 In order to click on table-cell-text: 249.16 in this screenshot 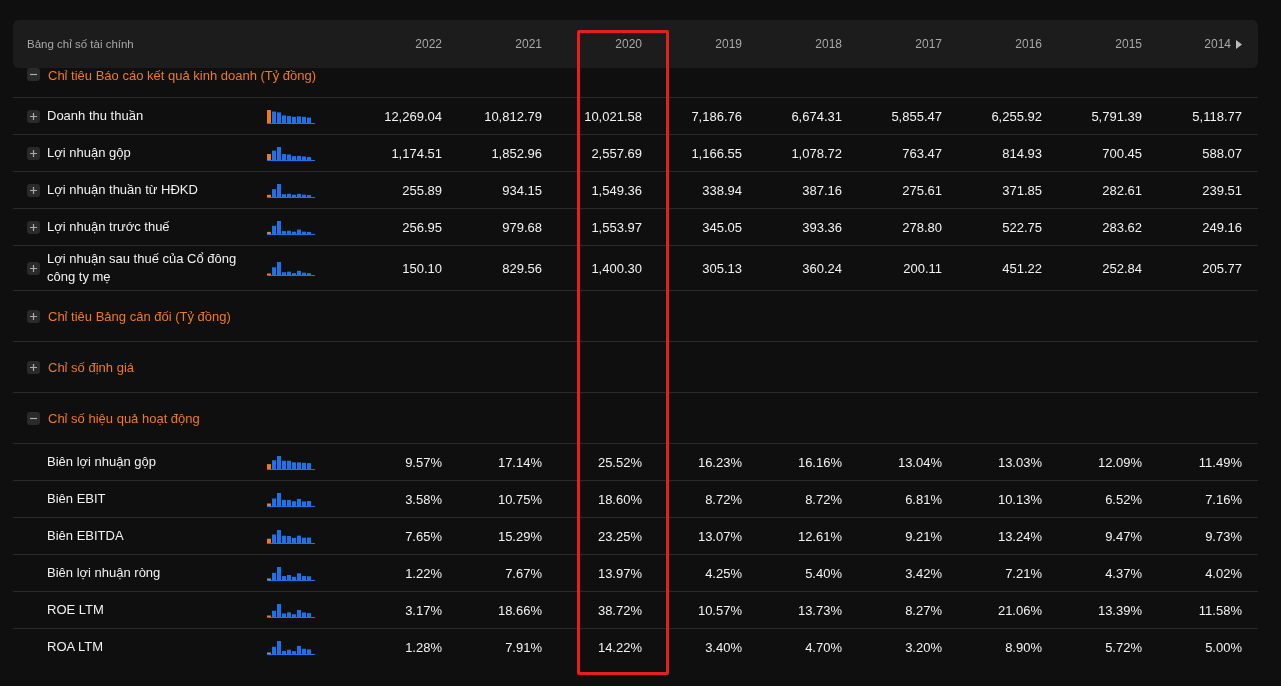, I will do `click(1221, 227)`.